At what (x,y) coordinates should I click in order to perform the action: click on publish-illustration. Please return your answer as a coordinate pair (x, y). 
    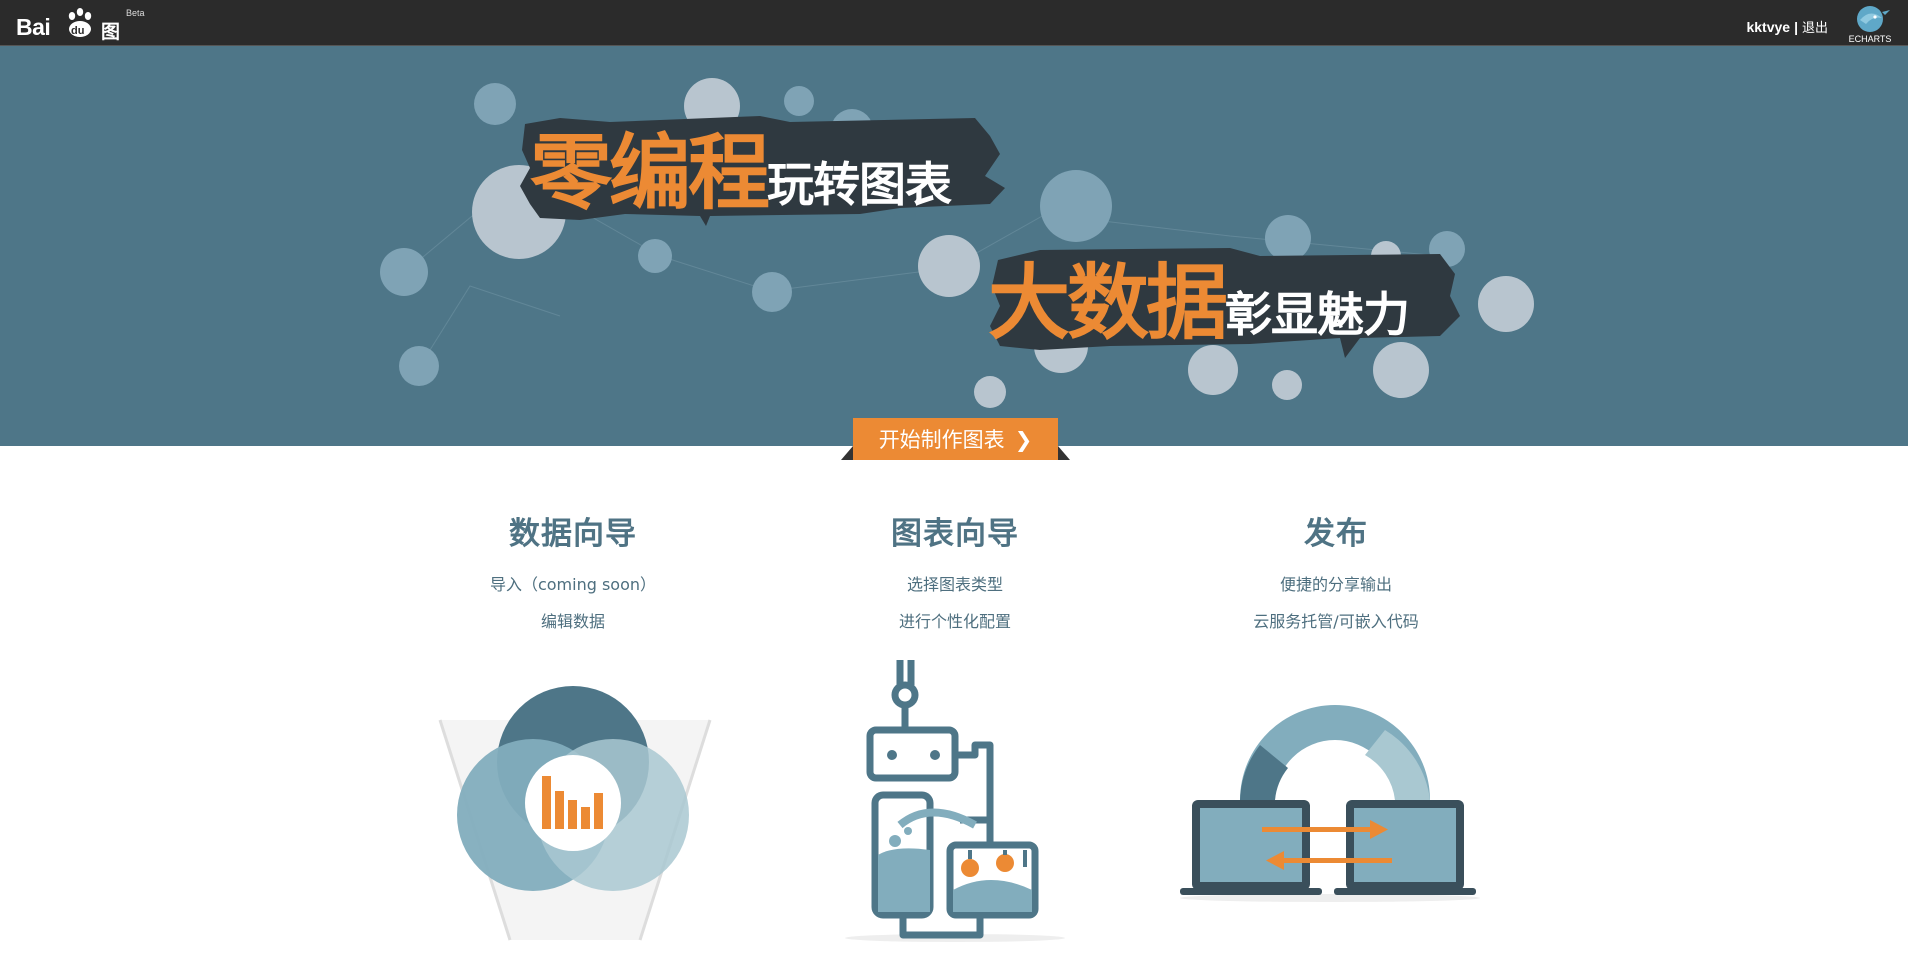
    Looking at the image, I should click on (1330, 803).